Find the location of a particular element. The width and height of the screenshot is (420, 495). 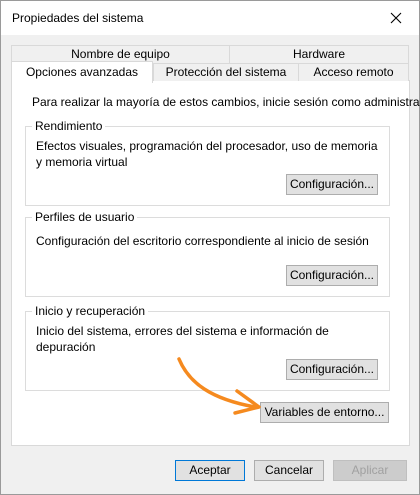

close-button is located at coordinates (396, 18).